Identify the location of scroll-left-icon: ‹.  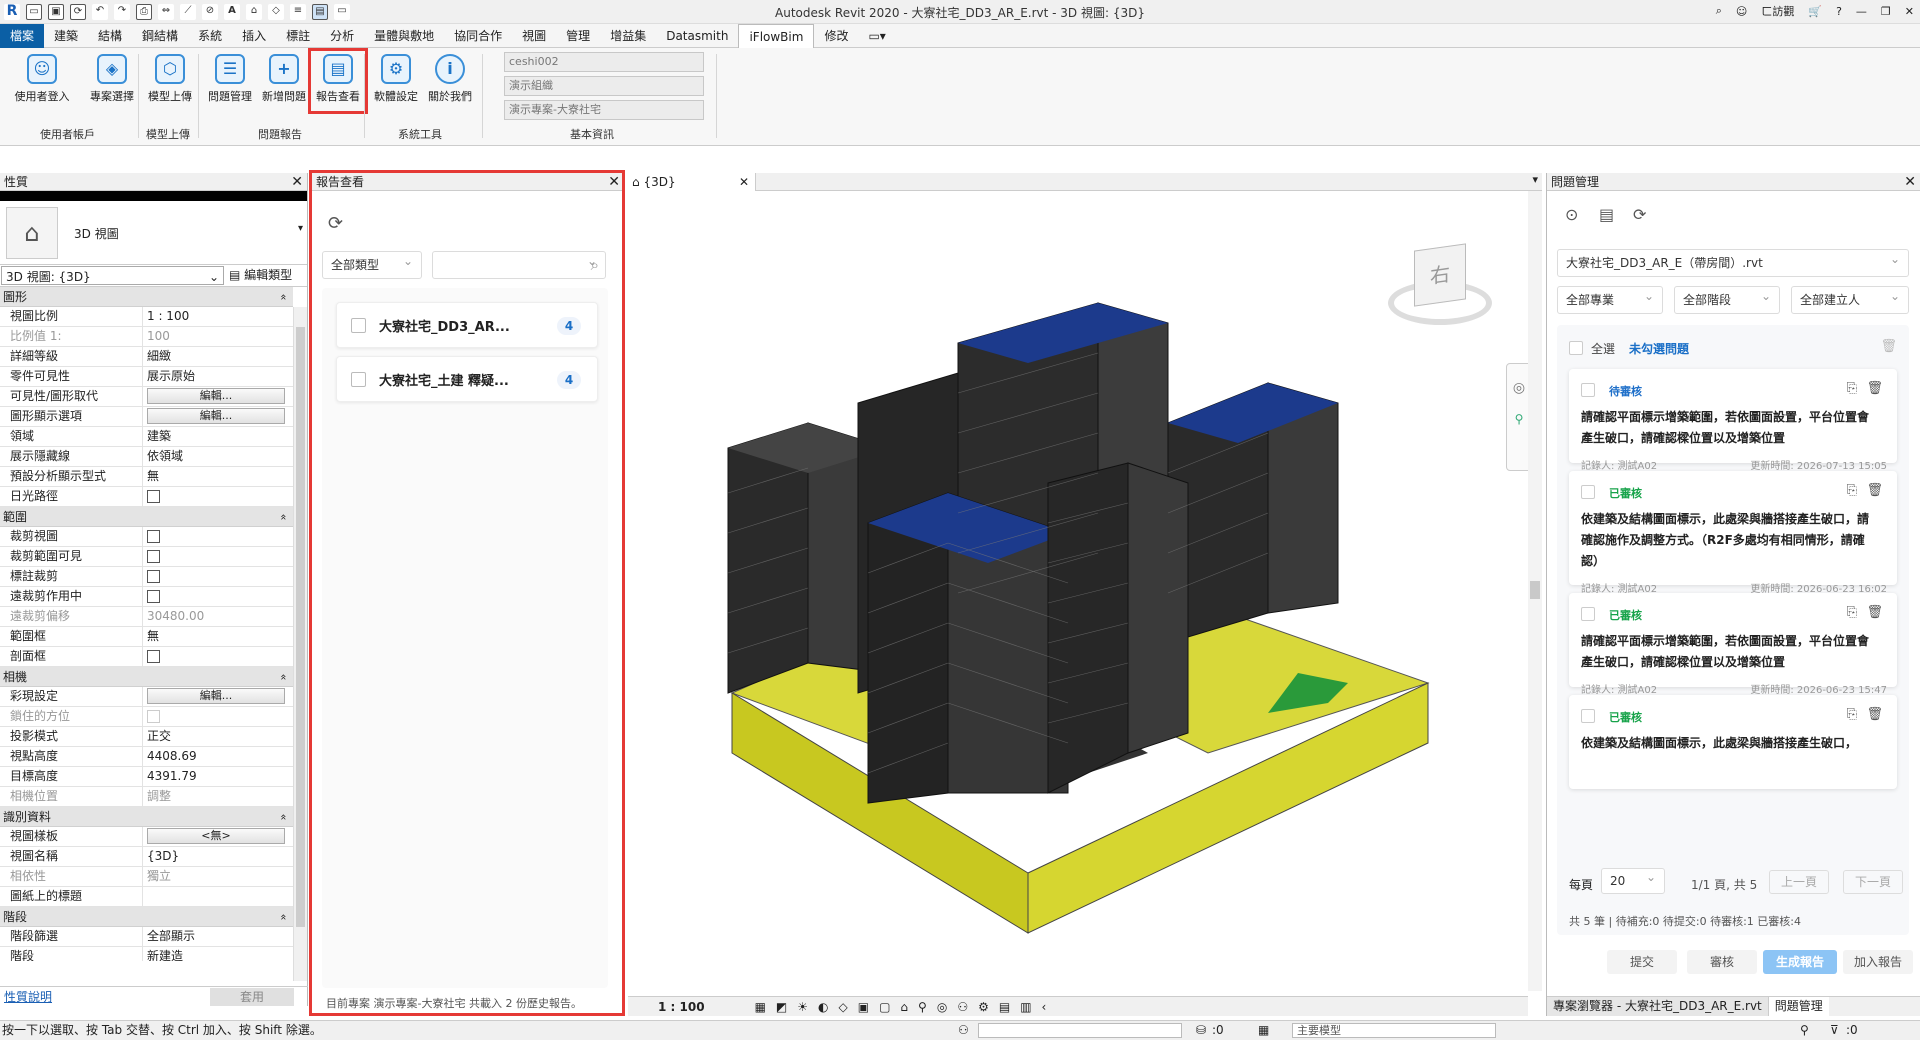
(1044, 1007).